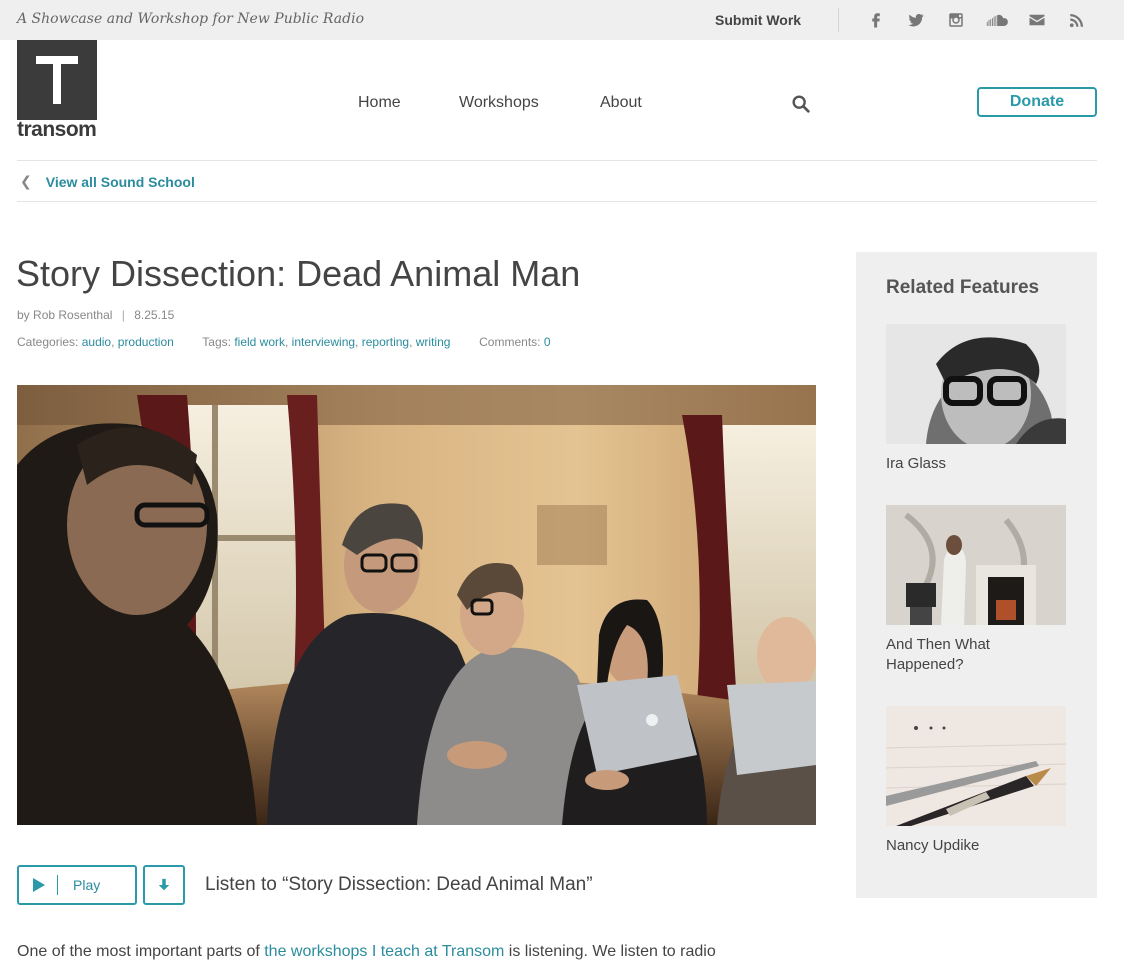  I want to click on related-feature-card: And Then What Happened?, so click(976, 590).